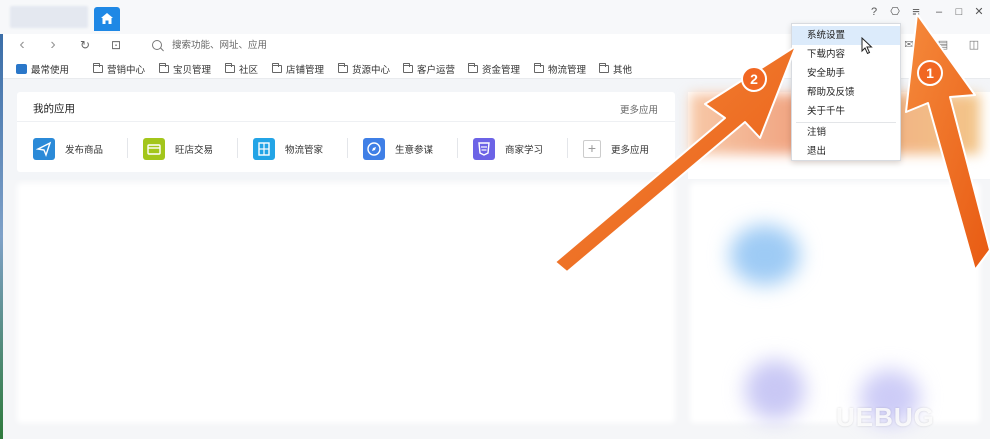 The image size is (990, 439). I want to click on app-more: + 更多应用, so click(616, 149).